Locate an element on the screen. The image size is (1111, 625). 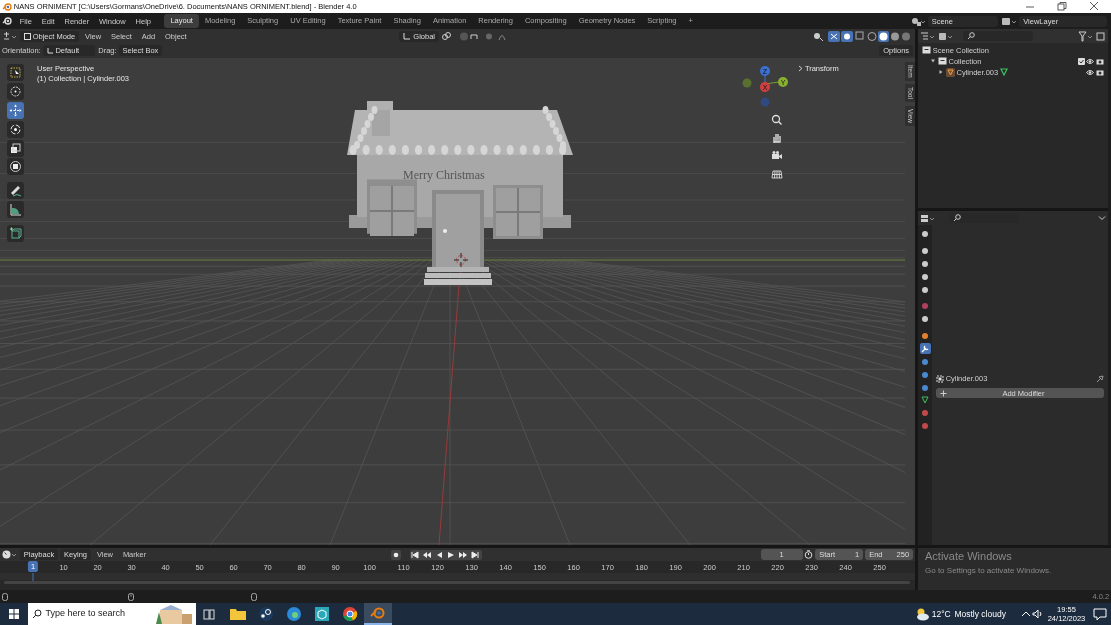
zoom-icon is located at coordinates (777, 120).